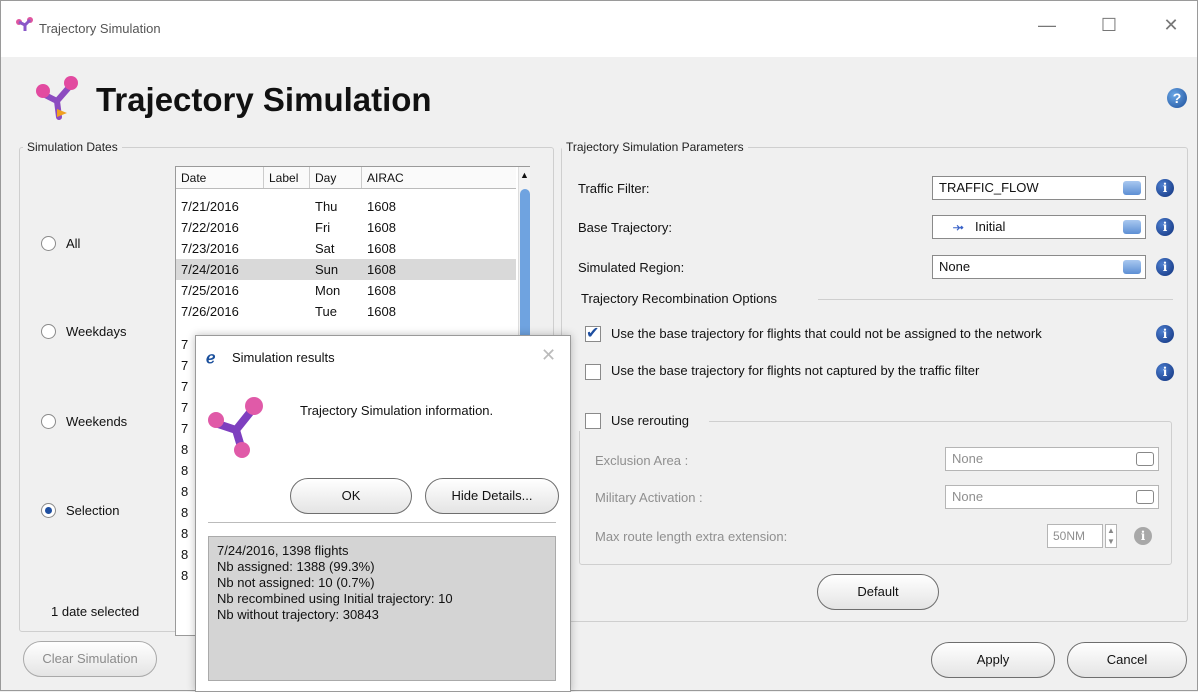 Image resolution: width=1198 pixels, height=692 pixels. What do you see at coordinates (642, 460) in the screenshot?
I see `exclusion-area-label: Exclusion Area :` at bounding box center [642, 460].